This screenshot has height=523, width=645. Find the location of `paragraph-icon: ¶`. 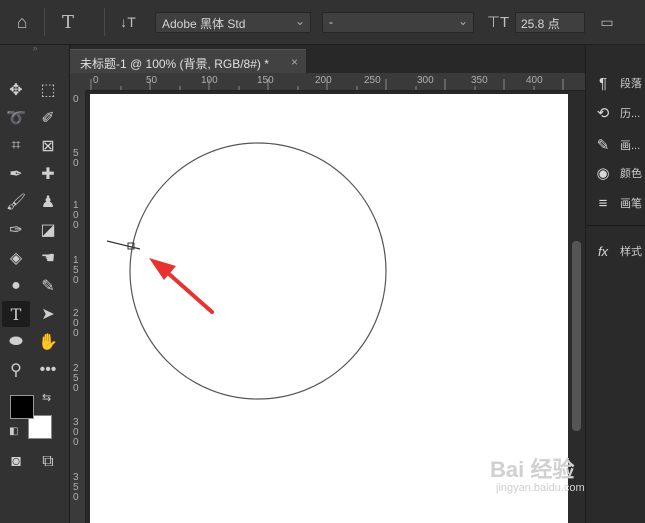

paragraph-icon: ¶ is located at coordinates (603, 83).